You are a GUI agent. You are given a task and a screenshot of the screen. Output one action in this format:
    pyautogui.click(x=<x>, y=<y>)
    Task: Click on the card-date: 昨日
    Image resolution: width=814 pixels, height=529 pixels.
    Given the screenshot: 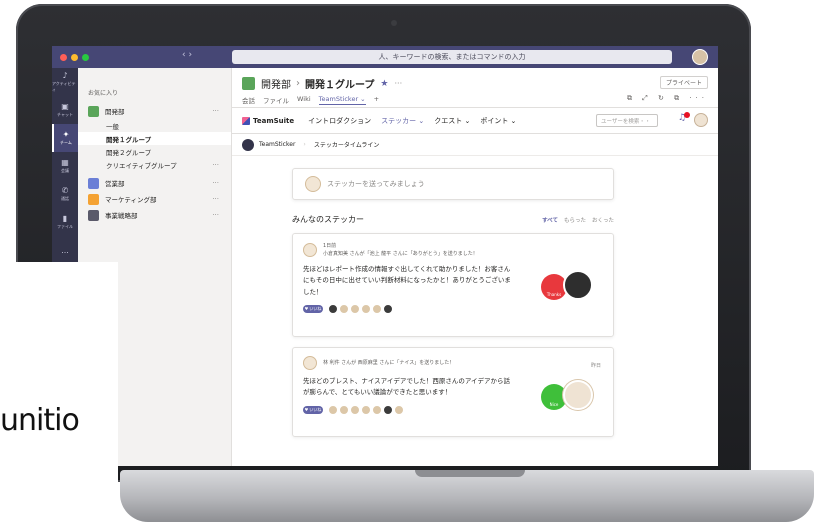 What is the action you would take?
    pyautogui.click(x=595, y=366)
    